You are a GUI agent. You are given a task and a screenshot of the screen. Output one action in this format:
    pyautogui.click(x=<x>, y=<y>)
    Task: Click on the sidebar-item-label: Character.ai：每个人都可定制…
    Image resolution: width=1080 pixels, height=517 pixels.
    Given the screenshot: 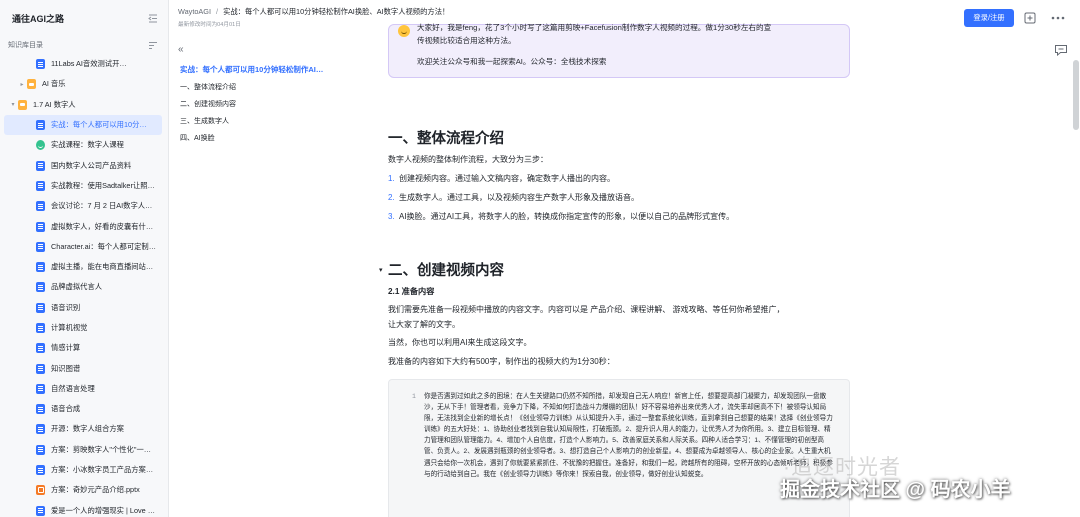 What is the action you would take?
    pyautogui.click(x=104, y=246)
    